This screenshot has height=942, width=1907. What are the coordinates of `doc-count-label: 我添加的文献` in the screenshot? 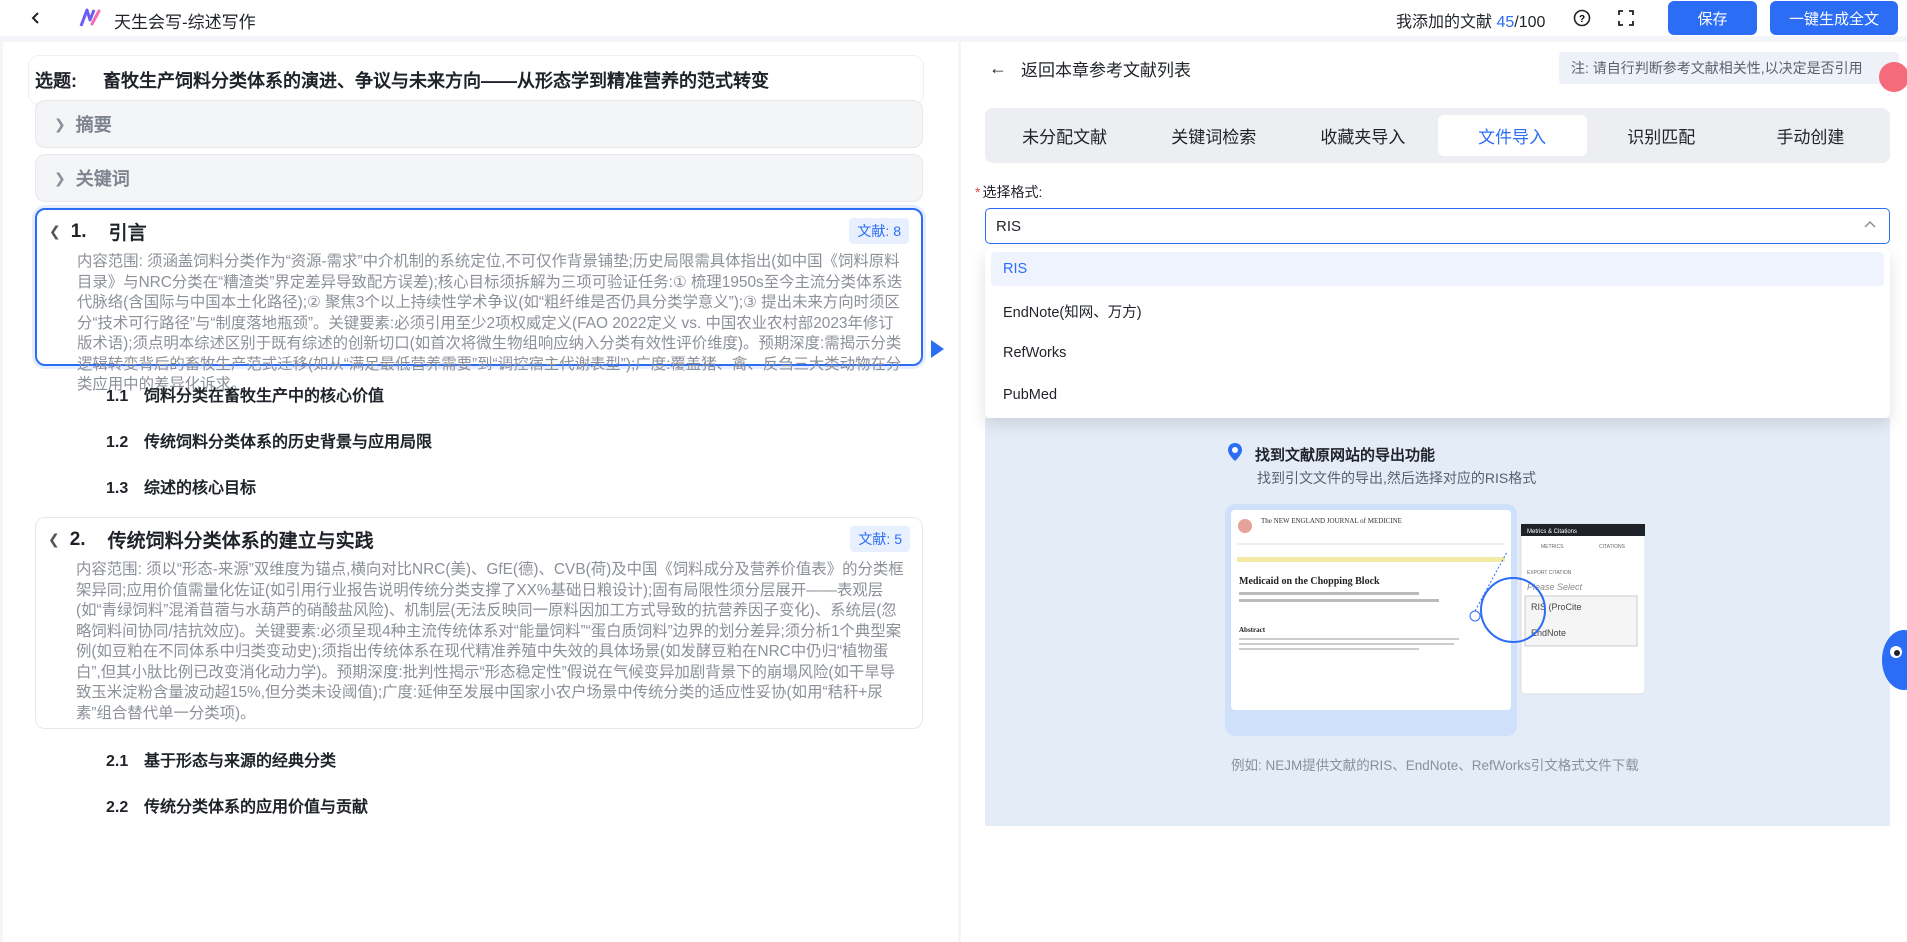 It's located at (1444, 22).